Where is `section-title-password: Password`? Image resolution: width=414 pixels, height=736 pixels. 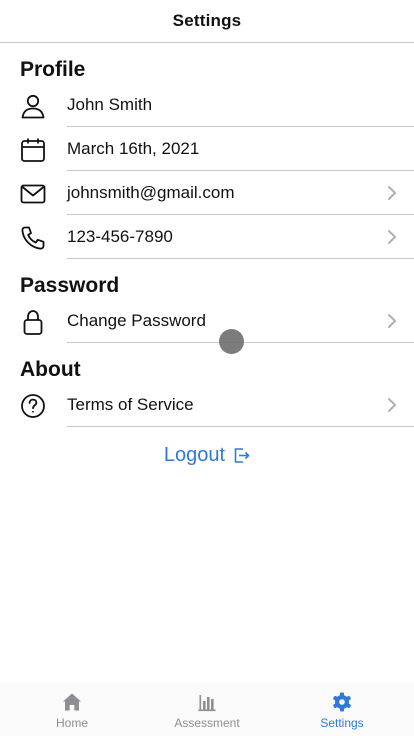 section-title-password: Password is located at coordinates (70, 285).